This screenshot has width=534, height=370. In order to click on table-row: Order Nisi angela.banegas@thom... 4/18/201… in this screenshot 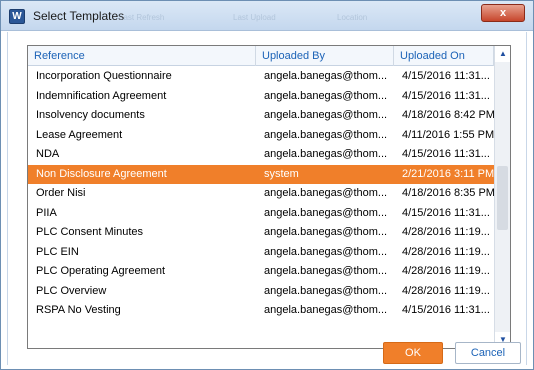, I will do `click(261, 194)`.